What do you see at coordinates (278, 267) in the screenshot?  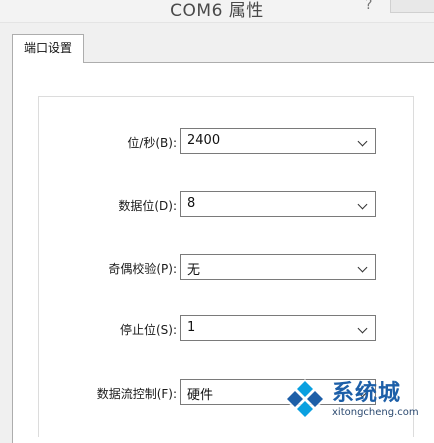 I see `parity-select: 无` at bounding box center [278, 267].